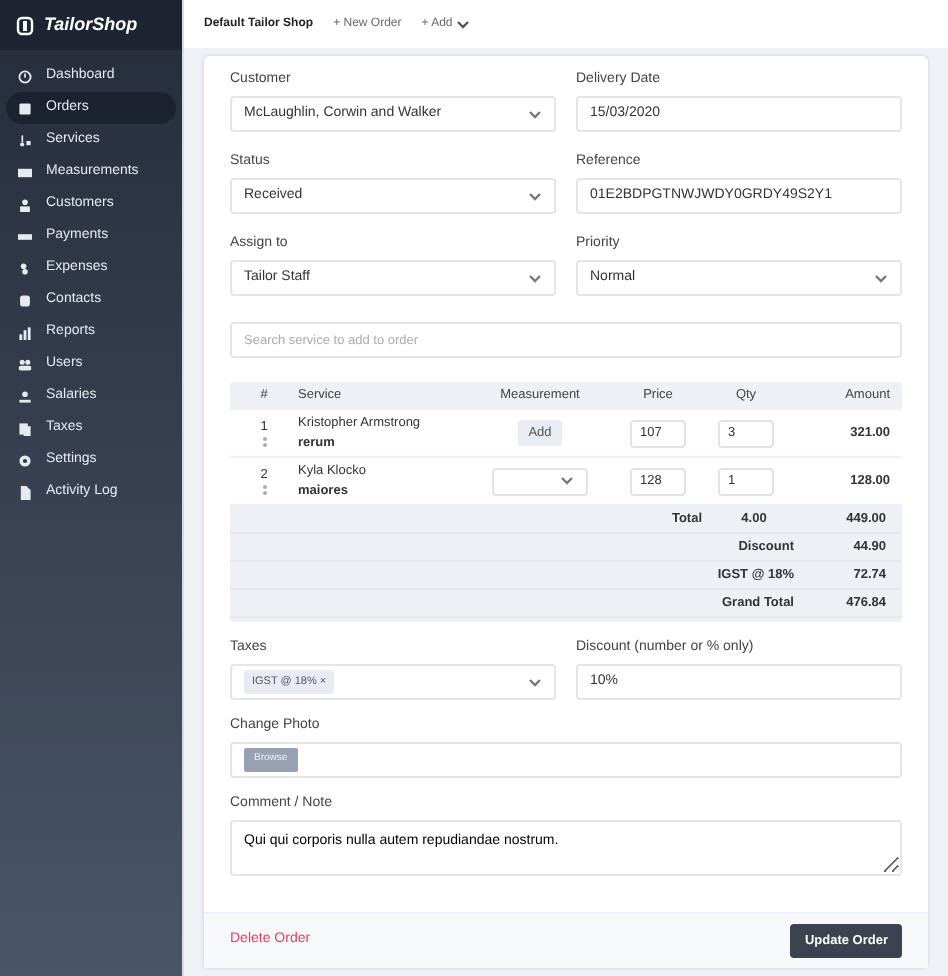 Image resolution: width=948 pixels, height=976 pixels. Describe the element at coordinates (25, 25) in the screenshot. I see `logo-icon` at that location.